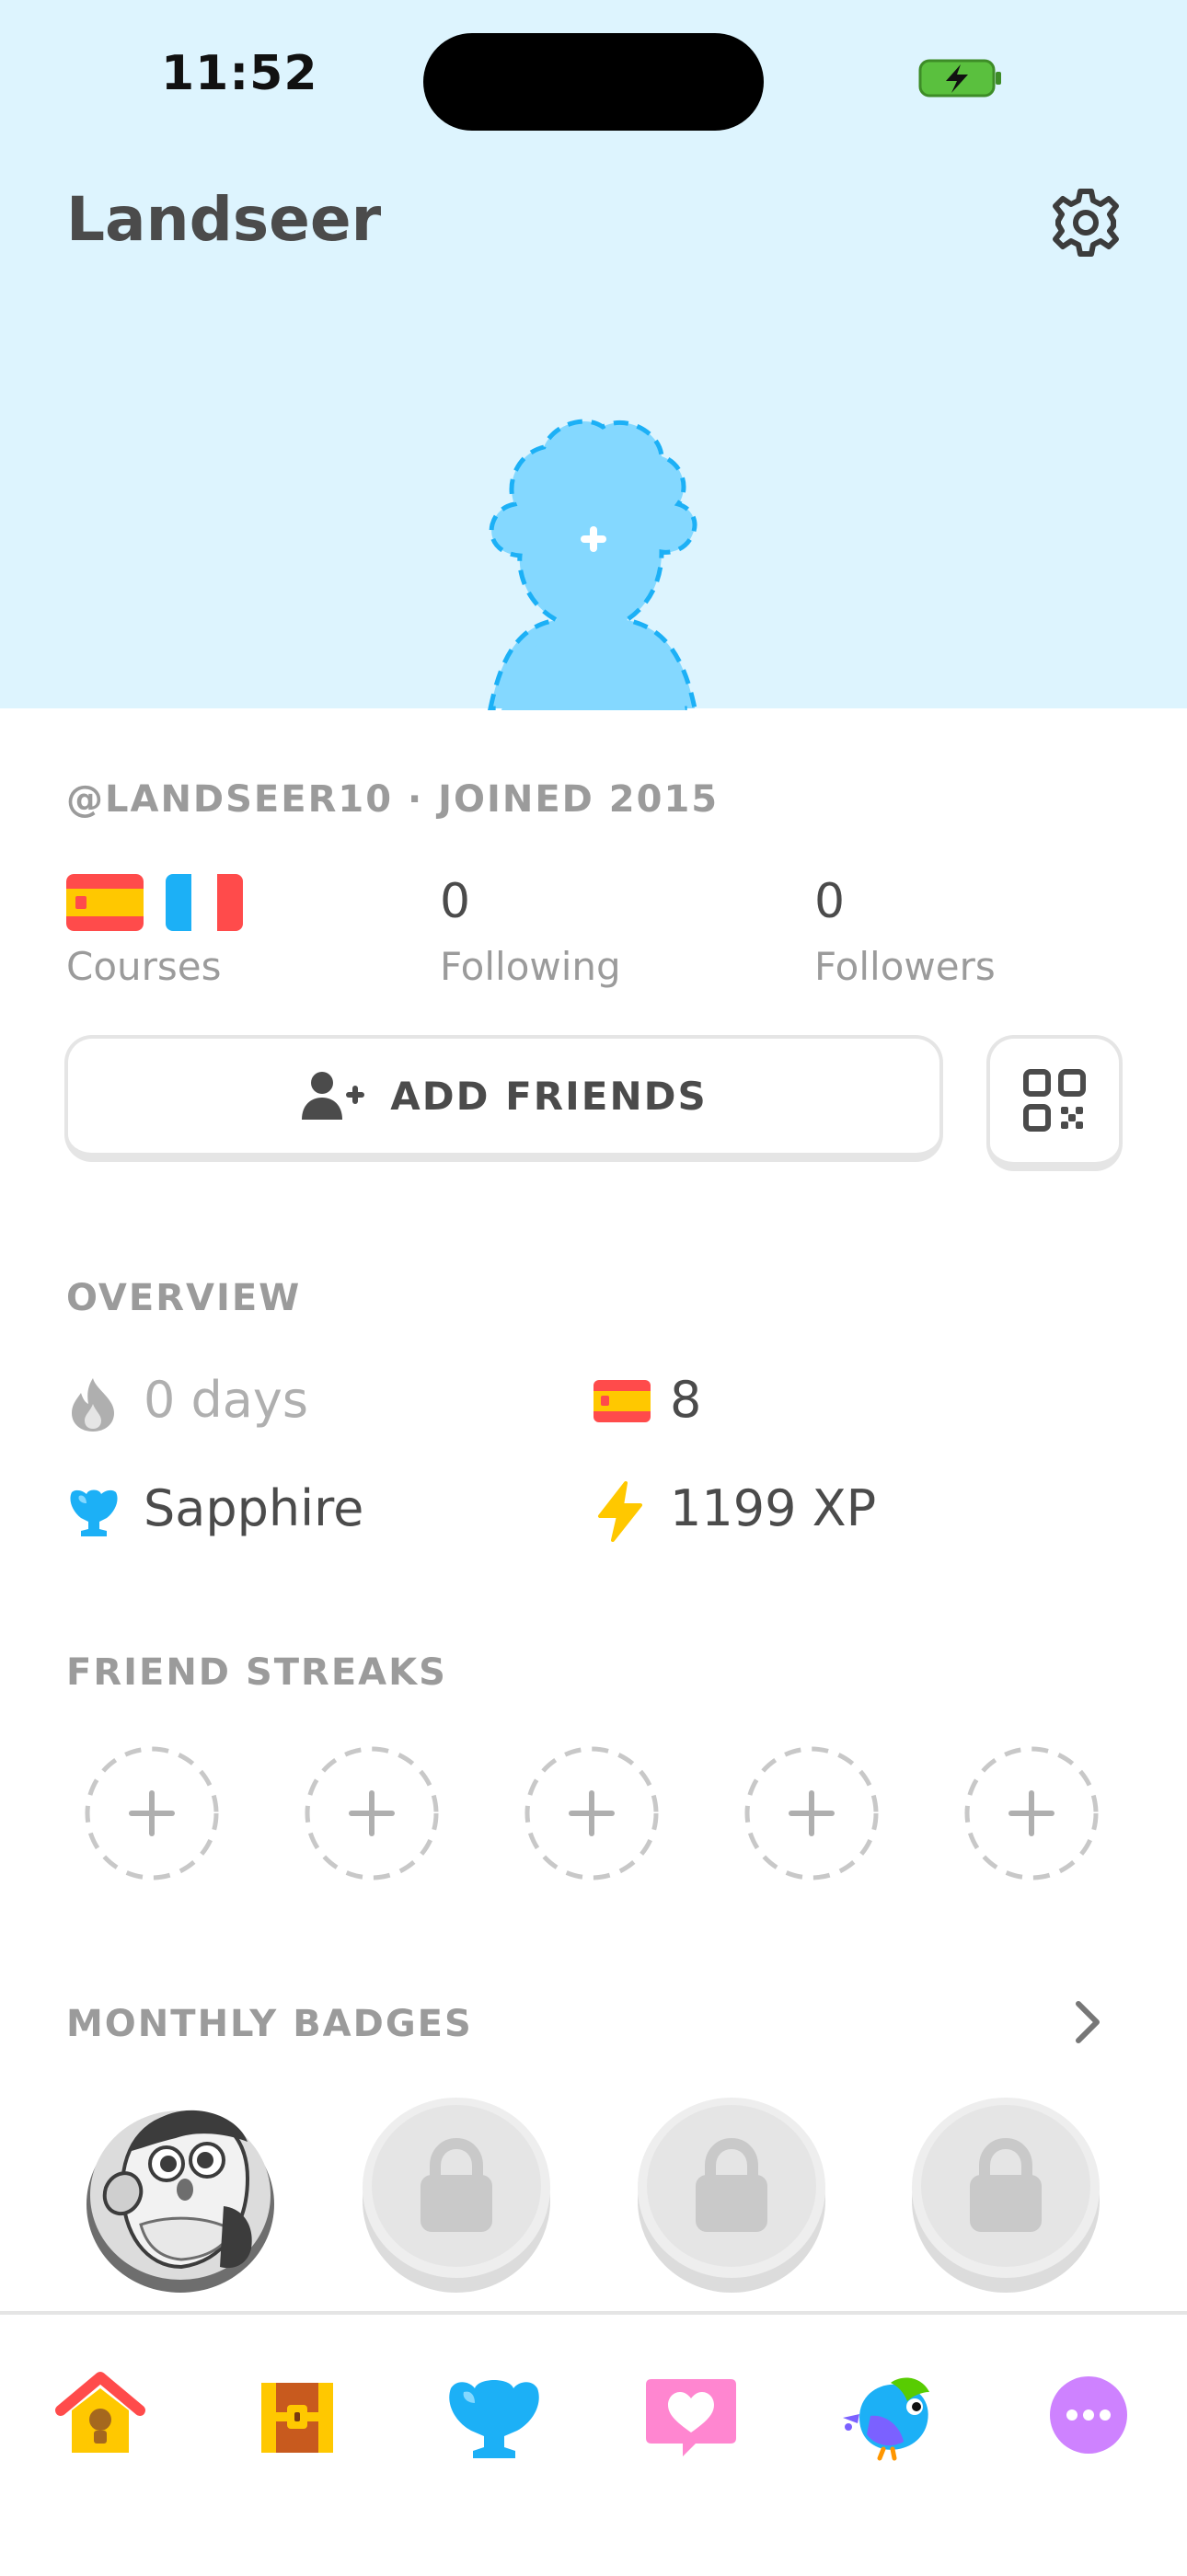  Describe the element at coordinates (1086, 222) in the screenshot. I see `gear-icon` at that location.